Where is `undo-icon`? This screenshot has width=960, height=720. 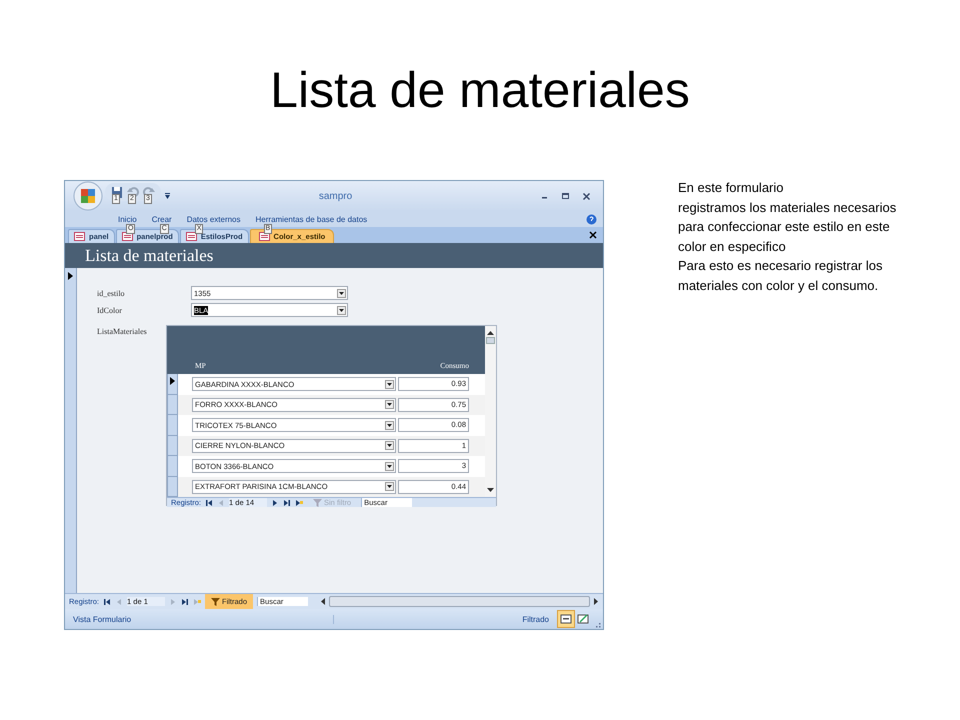 undo-icon is located at coordinates (133, 192).